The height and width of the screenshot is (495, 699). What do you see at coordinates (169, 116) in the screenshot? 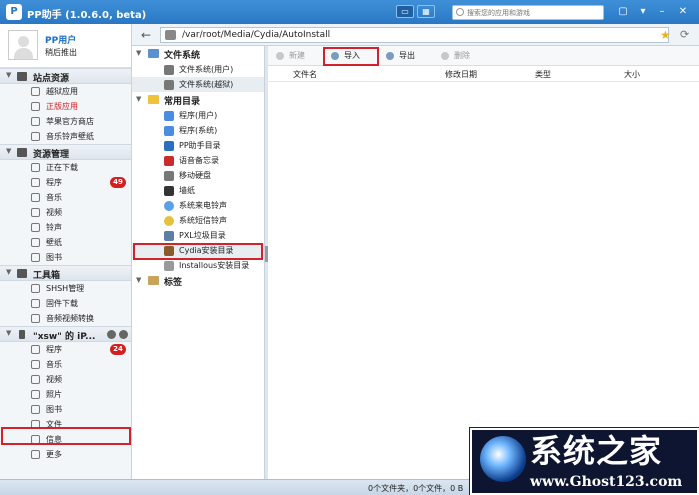
I see `app-icon` at bounding box center [169, 116].